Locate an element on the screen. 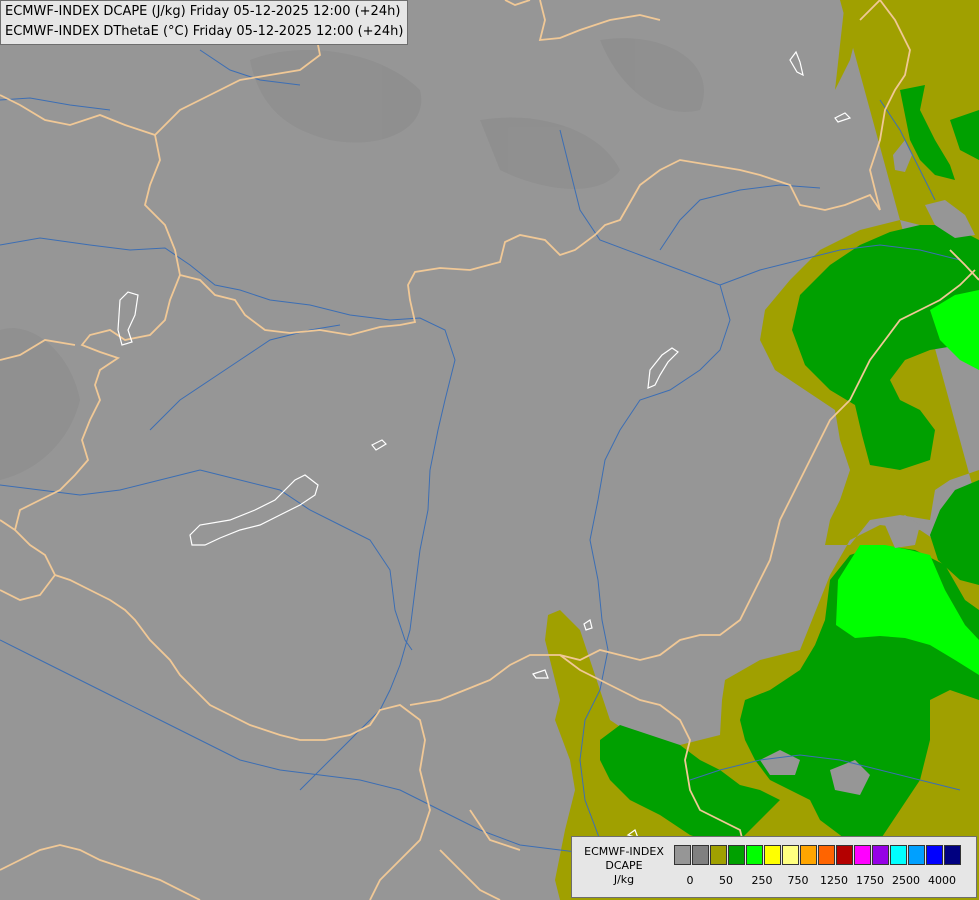 This screenshot has height=900, width=979. legend-tick-label: 50 is located at coordinates (726, 880).